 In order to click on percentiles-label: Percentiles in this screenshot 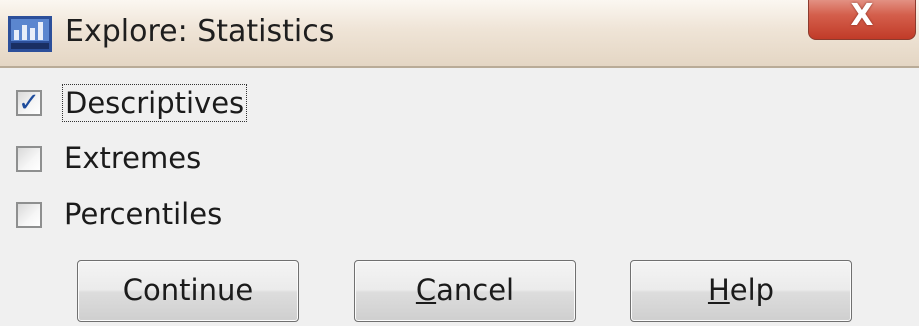, I will do `click(143, 214)`.